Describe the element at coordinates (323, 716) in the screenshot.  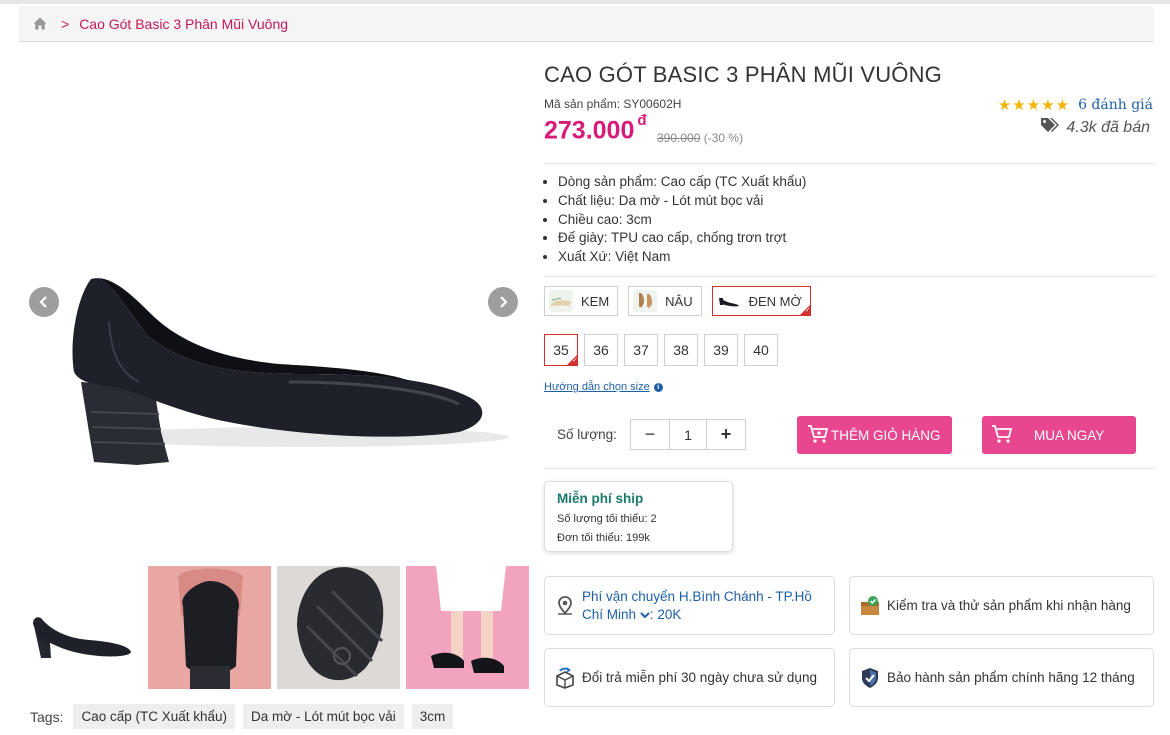
I see `tag-chip: Da mờ - Lót mút bọc vải` at that location.